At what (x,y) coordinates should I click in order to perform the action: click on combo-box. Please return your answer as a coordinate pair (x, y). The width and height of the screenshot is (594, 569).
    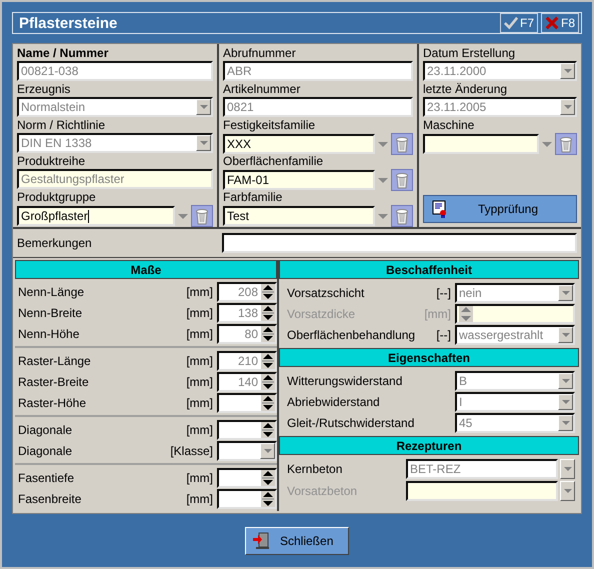
    Looking at the image, I should click on (247, 450).